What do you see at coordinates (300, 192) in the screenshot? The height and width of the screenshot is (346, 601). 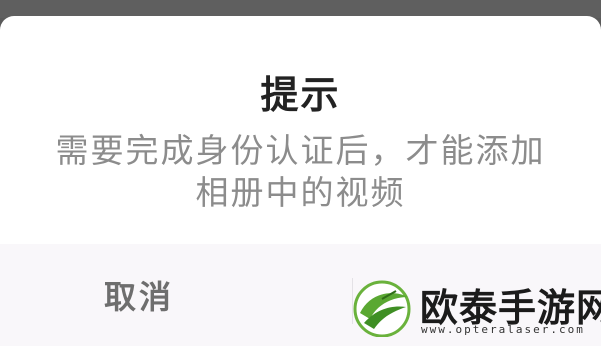 I see `dialog-message-line-2: 相册中的视频` at bounding box center [300, 192].